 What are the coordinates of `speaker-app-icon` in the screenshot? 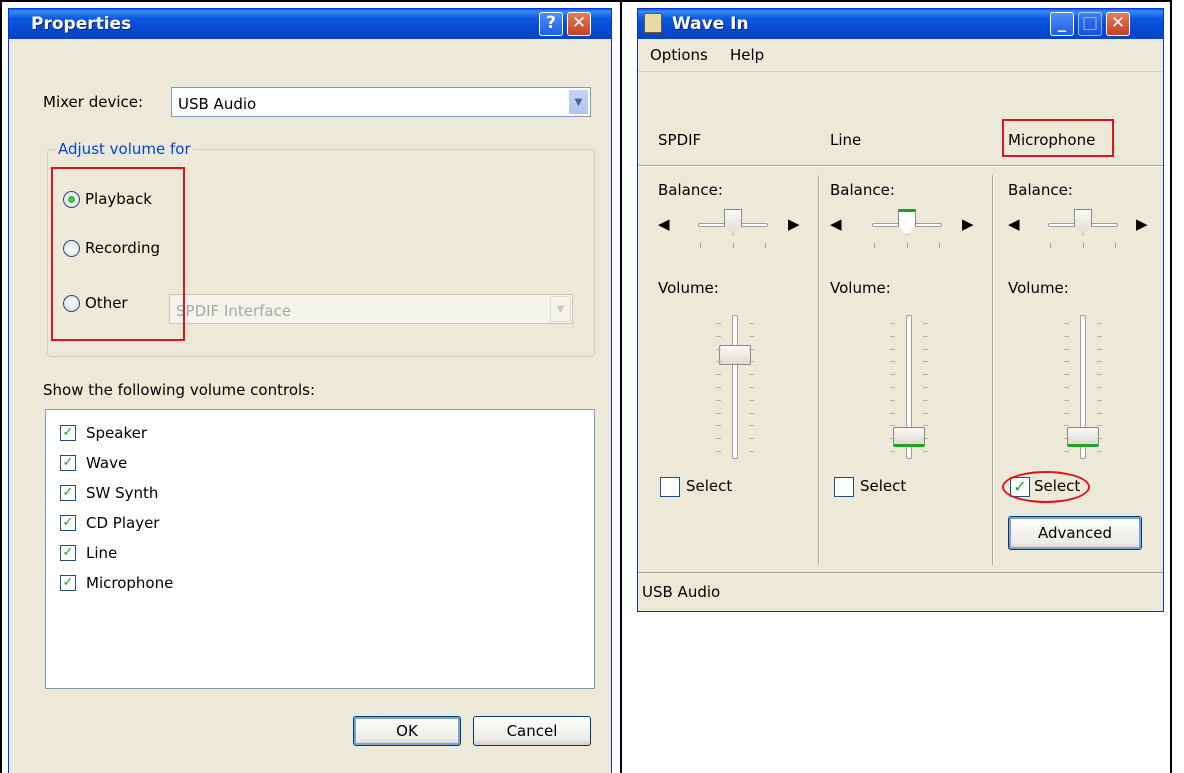 It's located at (653, 23).